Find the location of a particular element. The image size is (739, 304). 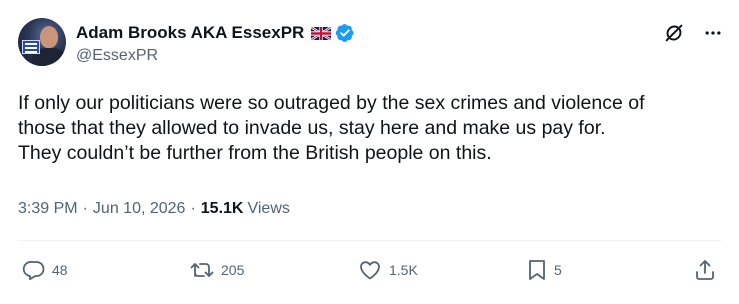

reply-button: 48 is located at coordinates (45, 270).